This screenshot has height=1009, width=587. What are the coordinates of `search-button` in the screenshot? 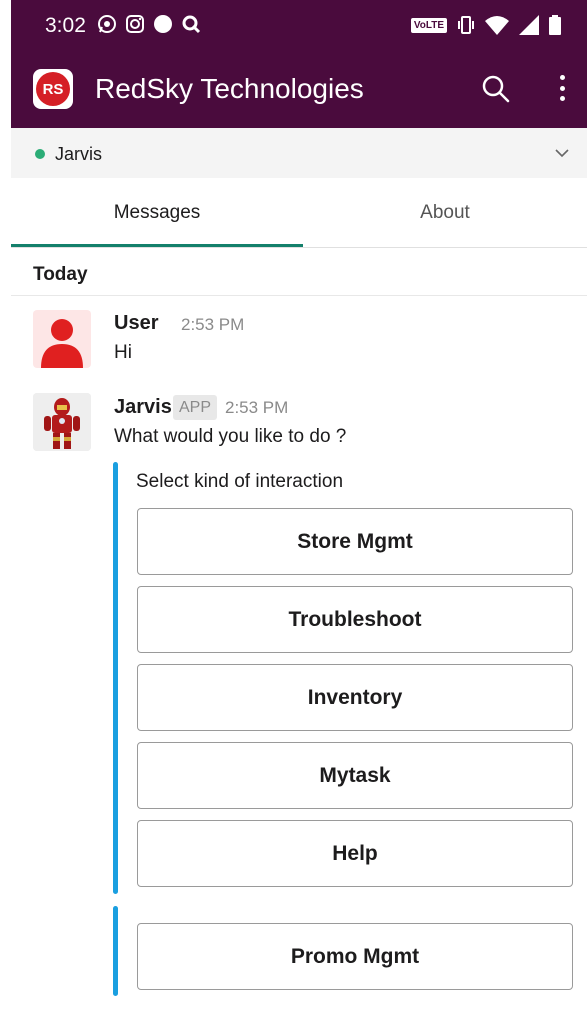 It's located at (496, 89).